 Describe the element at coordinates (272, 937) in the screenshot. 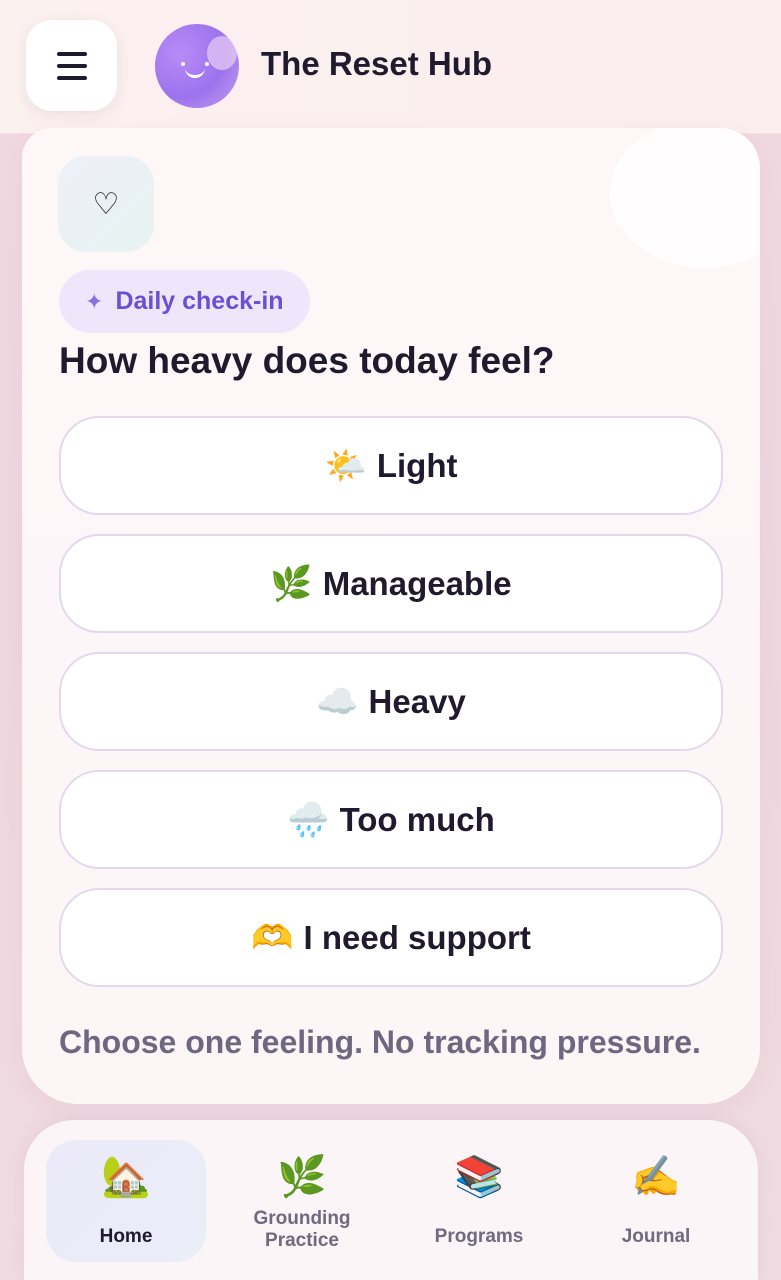

I see `heart-hands-icon: 🫶` at that location.